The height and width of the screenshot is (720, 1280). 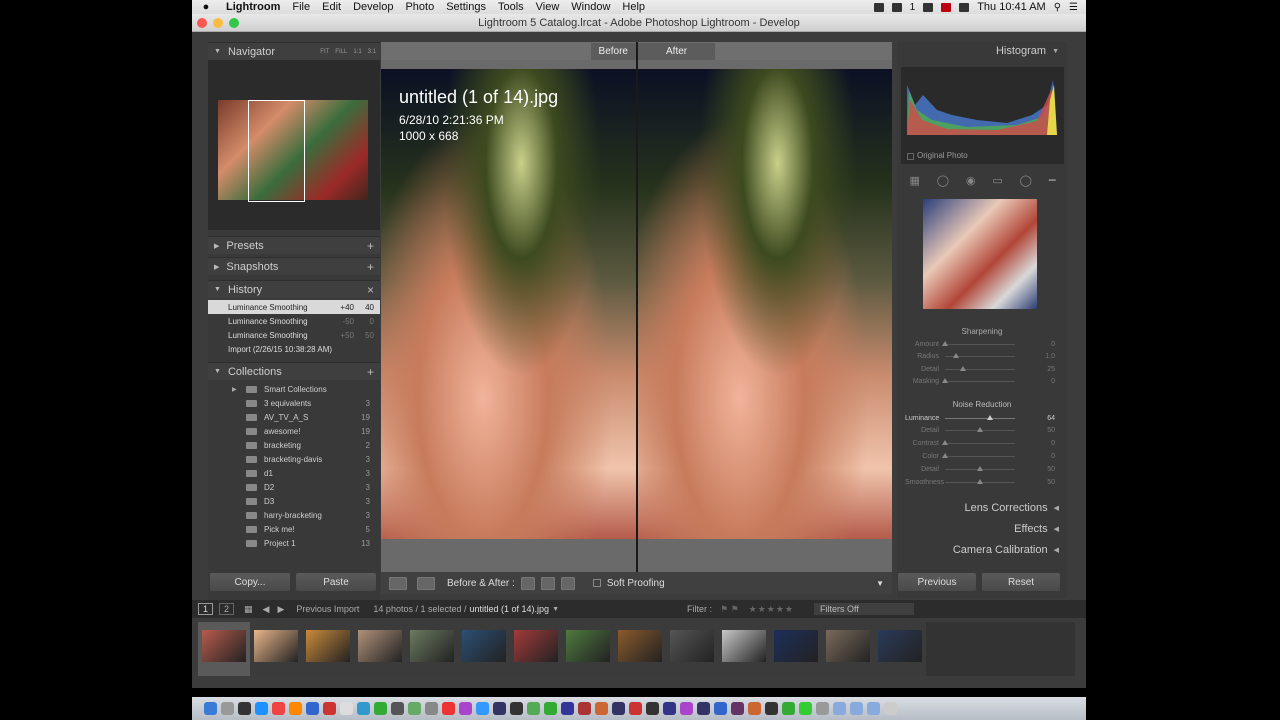 What do you see at coordinates (327, 609) in the screenshot?
I see `filmstrip-source: Previous Import` at bounding box center [327, 609].